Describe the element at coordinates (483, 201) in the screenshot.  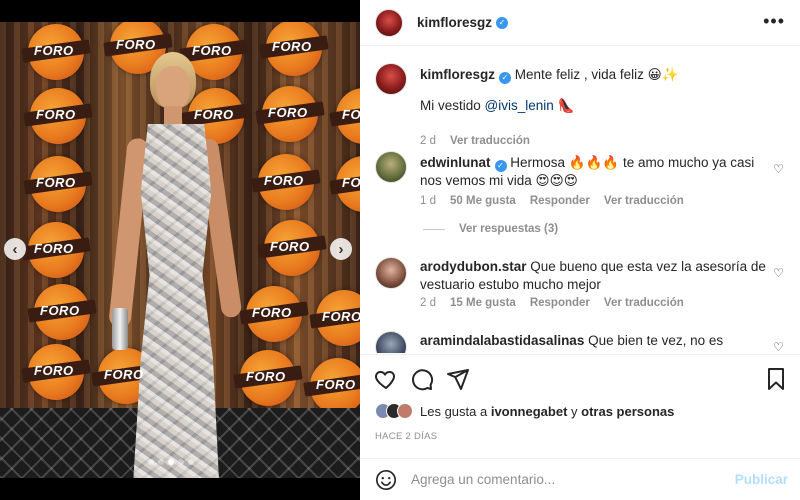
I see `comment-likes: 50 Me gusta` at that location.